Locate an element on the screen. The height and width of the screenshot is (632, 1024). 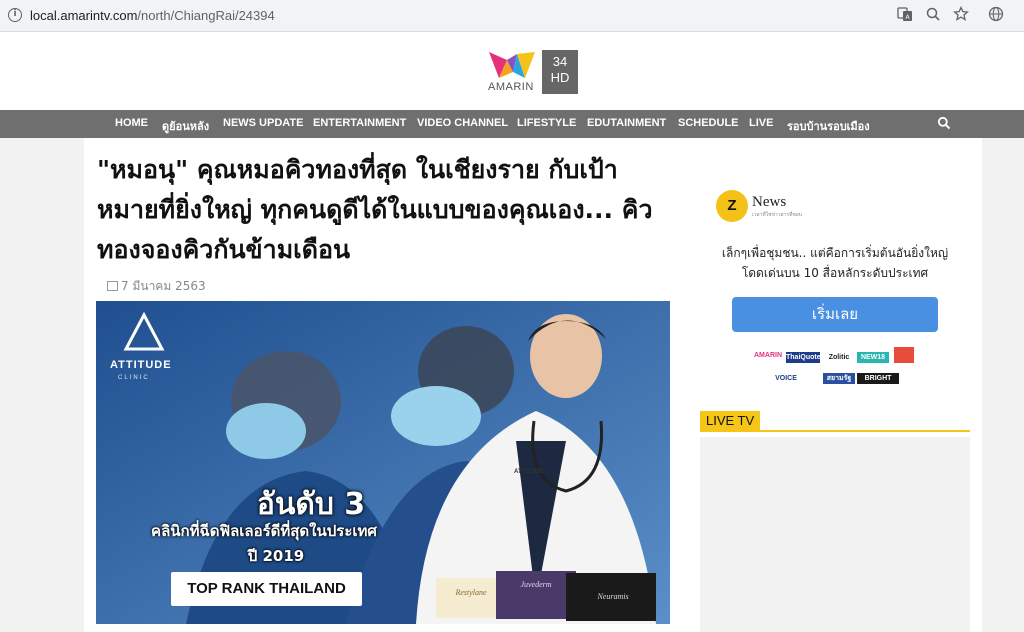
channel-hd: HD is located at coordinates (560, 77).